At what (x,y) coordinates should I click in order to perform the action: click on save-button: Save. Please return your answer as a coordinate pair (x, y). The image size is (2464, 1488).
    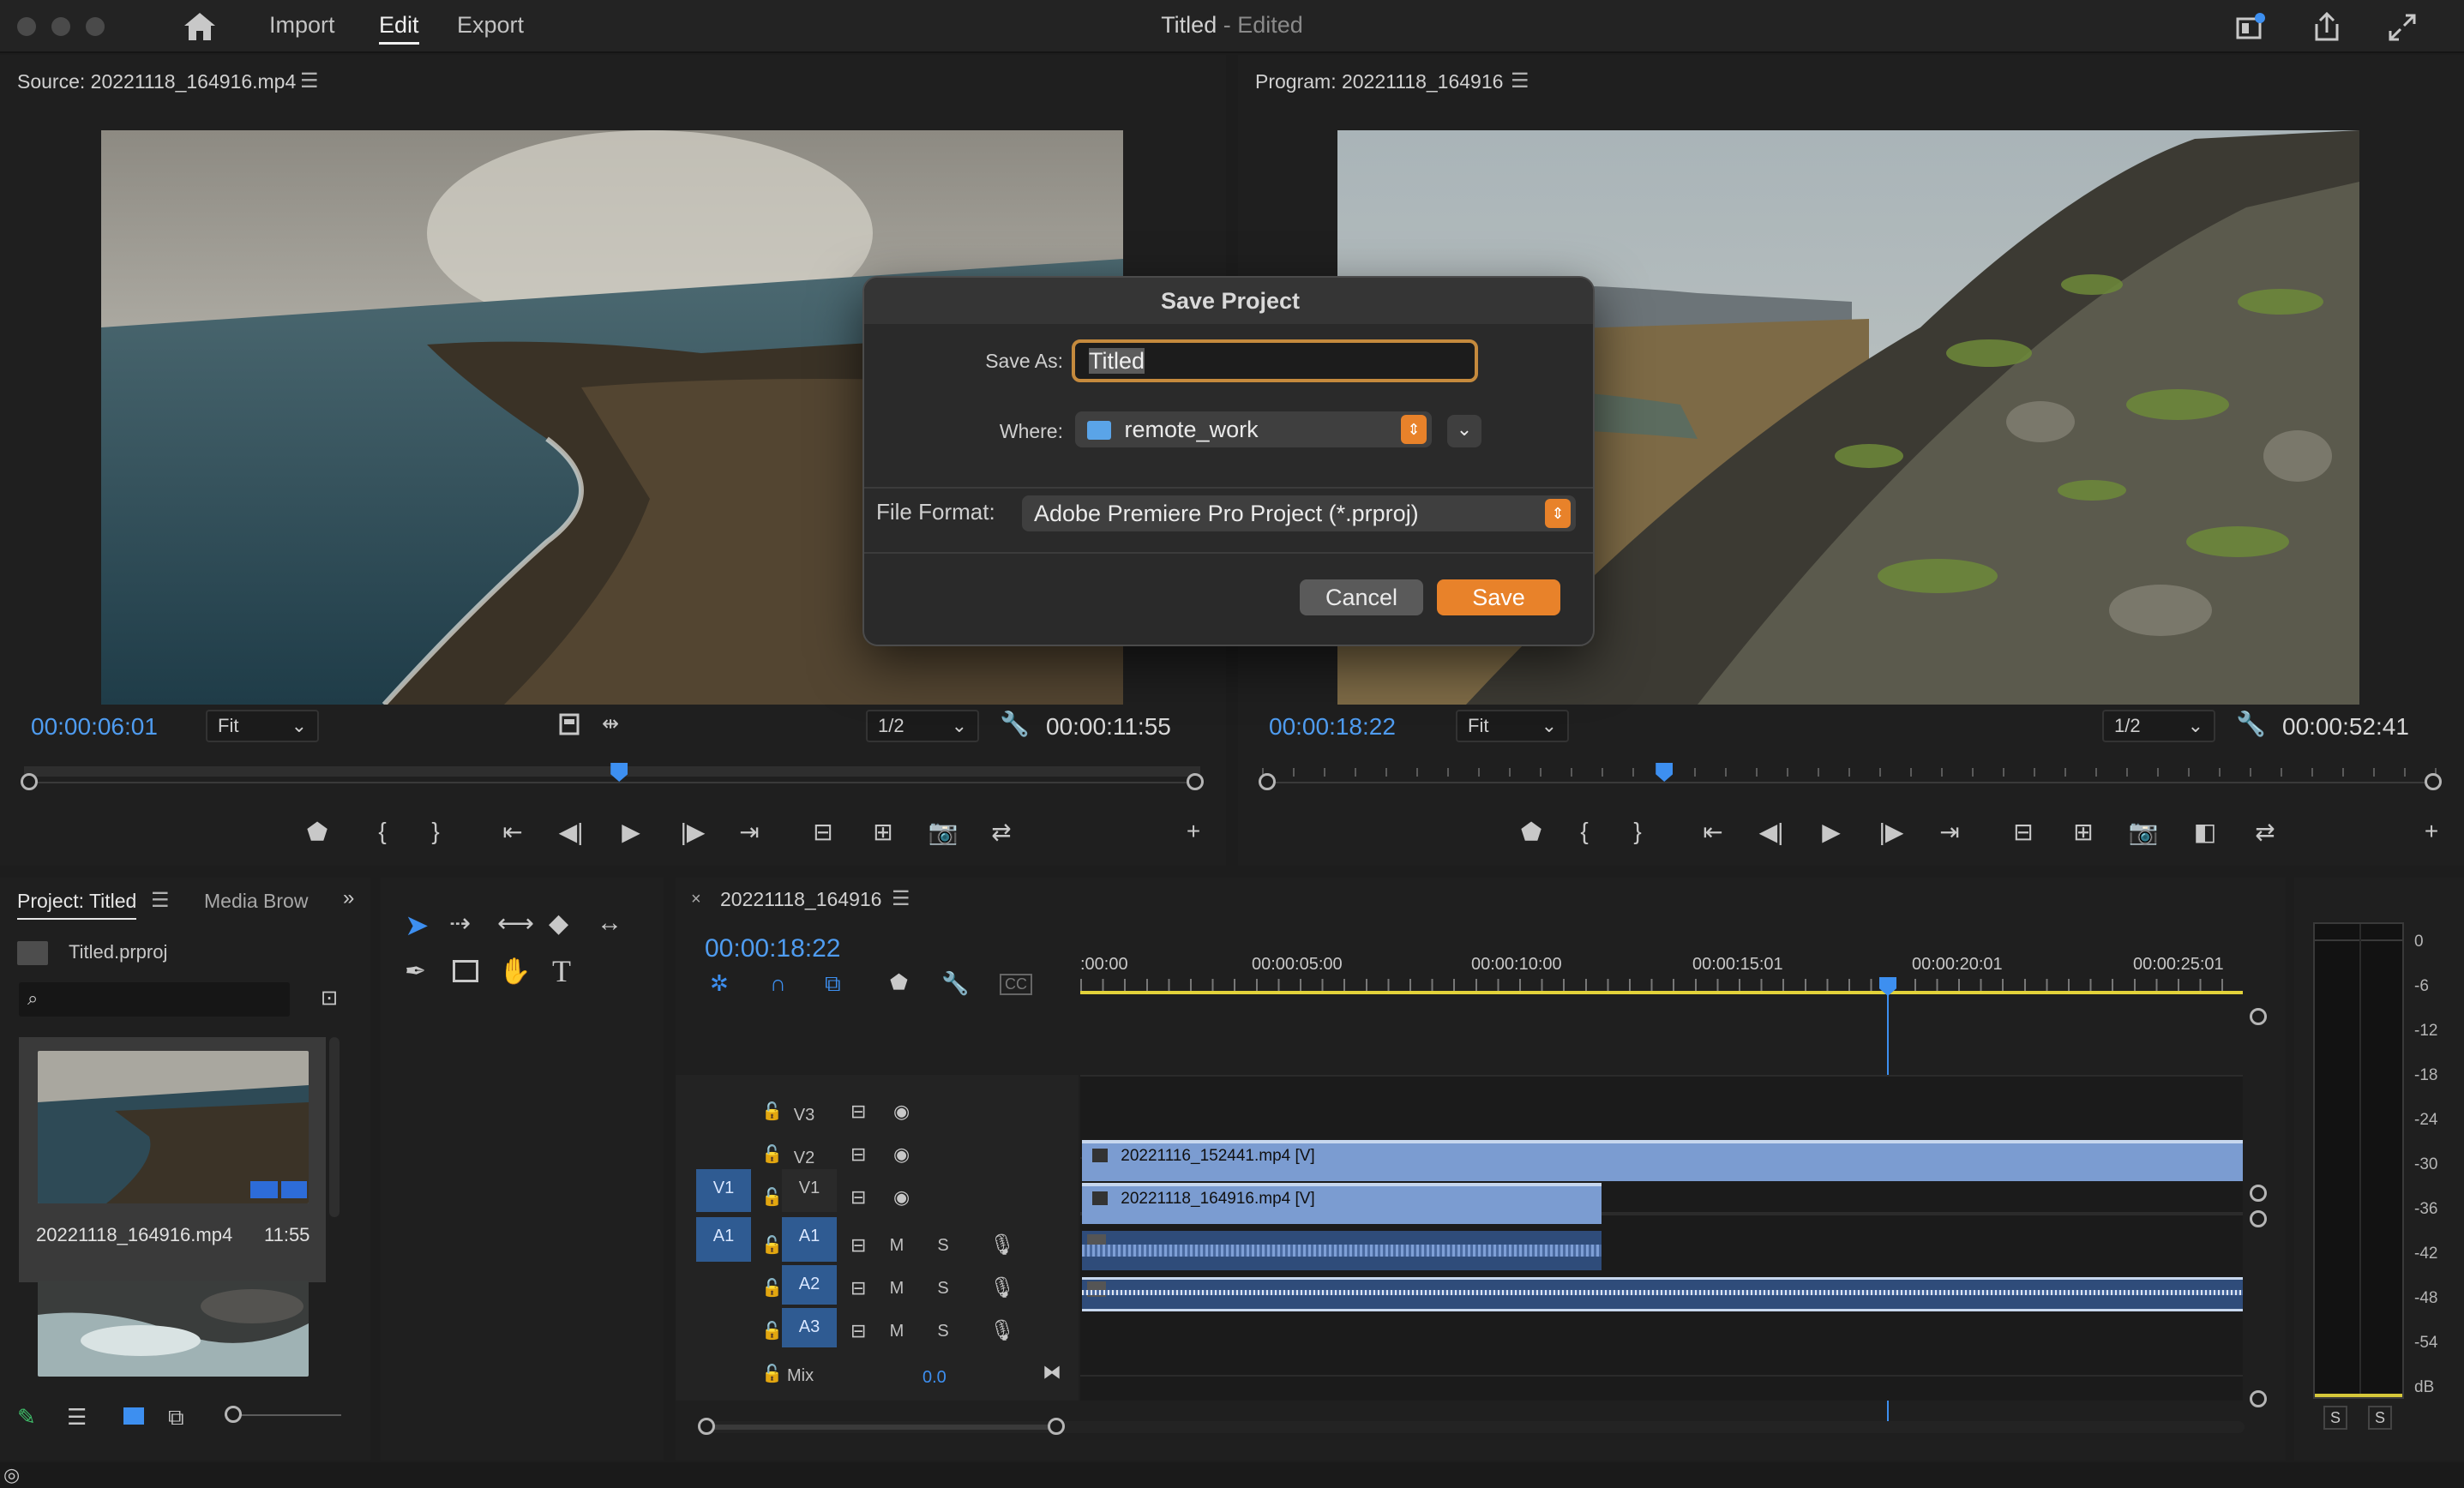
    Looking at the image, I should click on (1498, 597).